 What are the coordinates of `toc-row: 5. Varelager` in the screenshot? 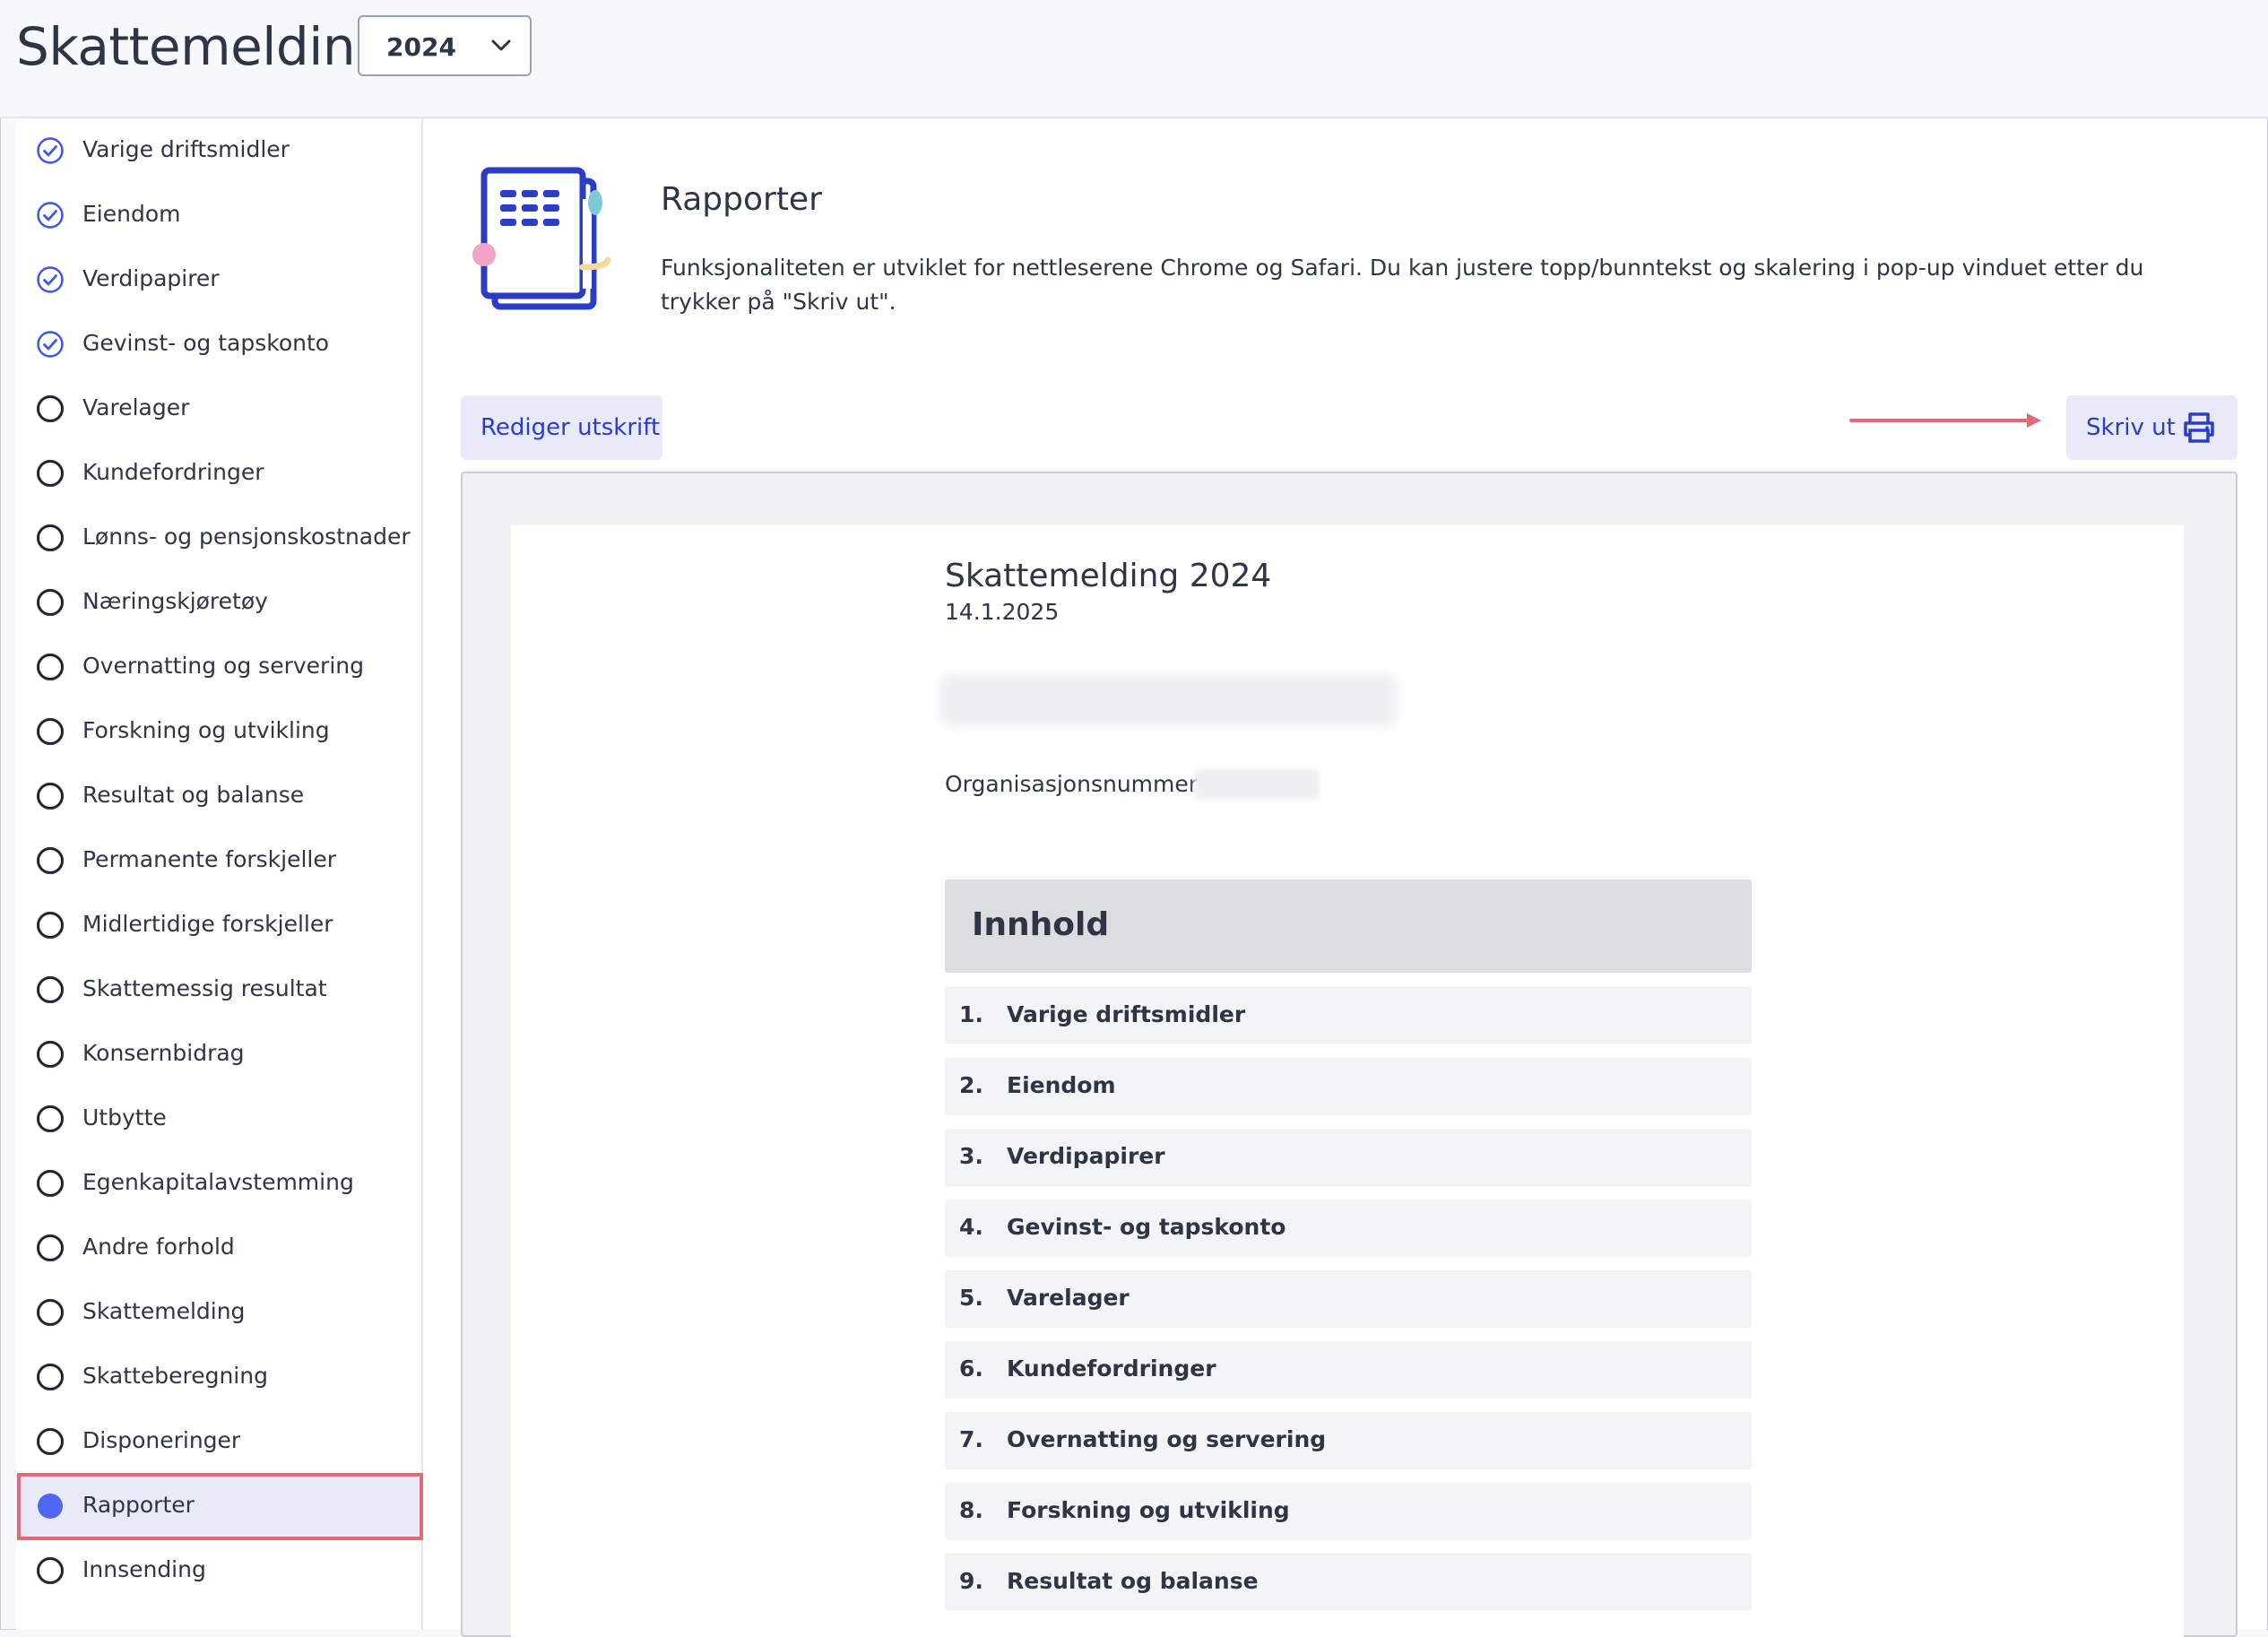 It's located at (1348, 1299).